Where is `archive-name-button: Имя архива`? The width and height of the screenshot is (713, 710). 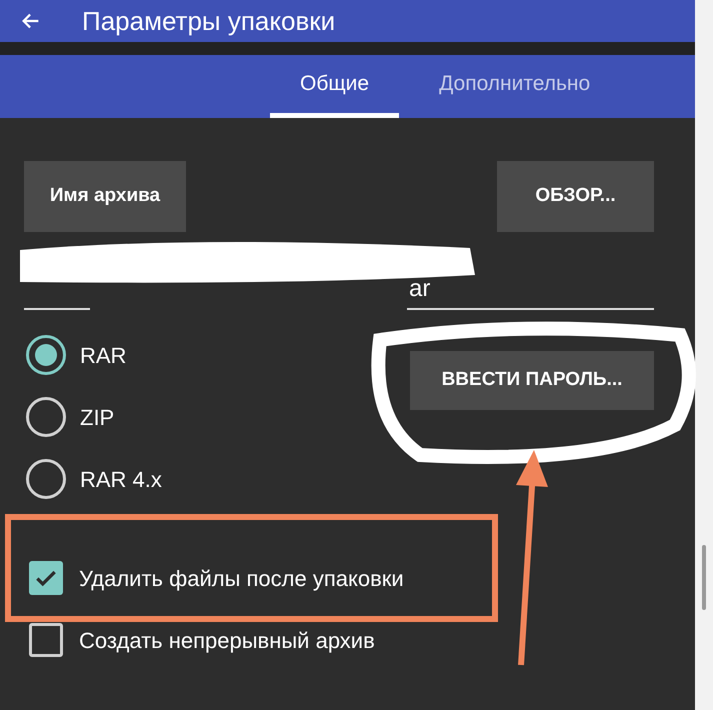 archive-name-button: Имя архива is located at coordinates (105, 196).